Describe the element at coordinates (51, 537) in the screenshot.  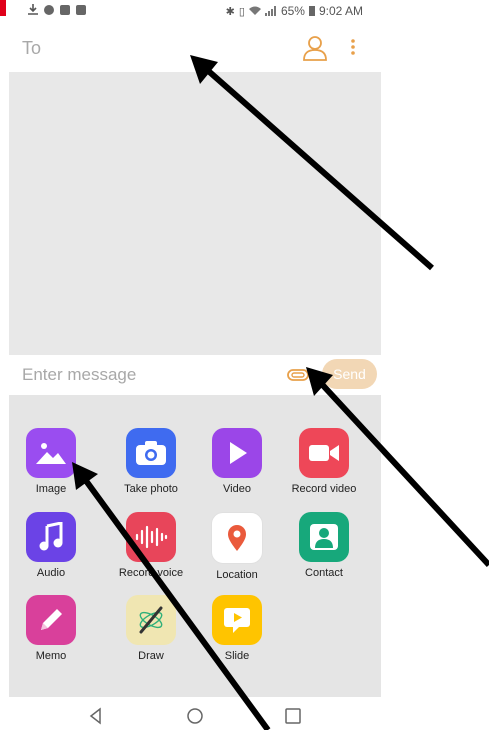
I see `music-note-icon` at that location.